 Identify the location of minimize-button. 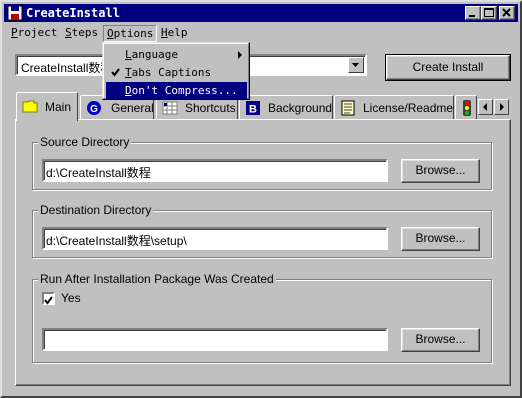
(473, 13).